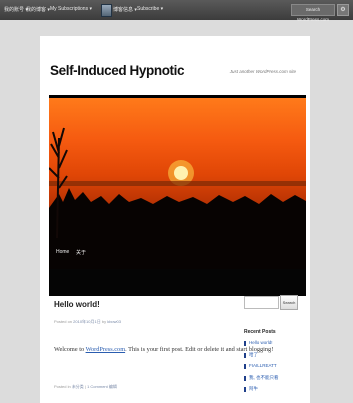  I want to click on post-meta: Posted on 2010年10月1日 by kbow03, so click(87, 322).